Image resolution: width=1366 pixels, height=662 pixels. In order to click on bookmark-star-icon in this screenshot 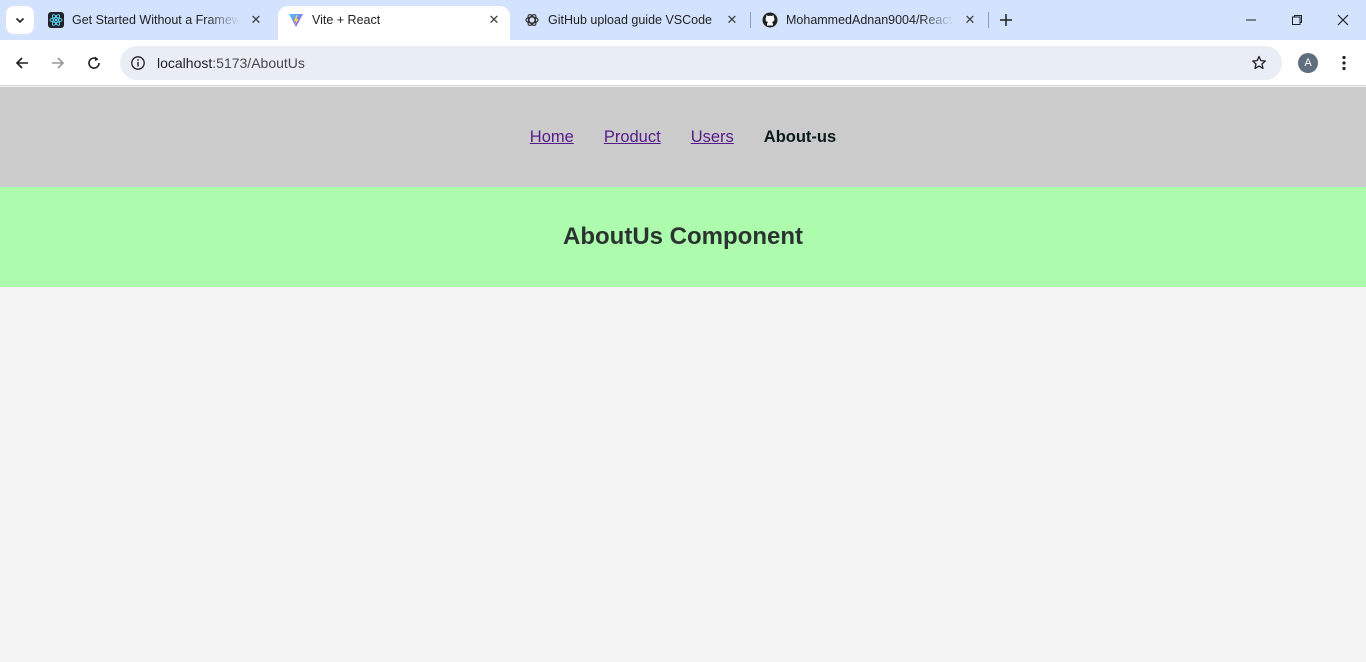, I will do `click(1259, 63)`.